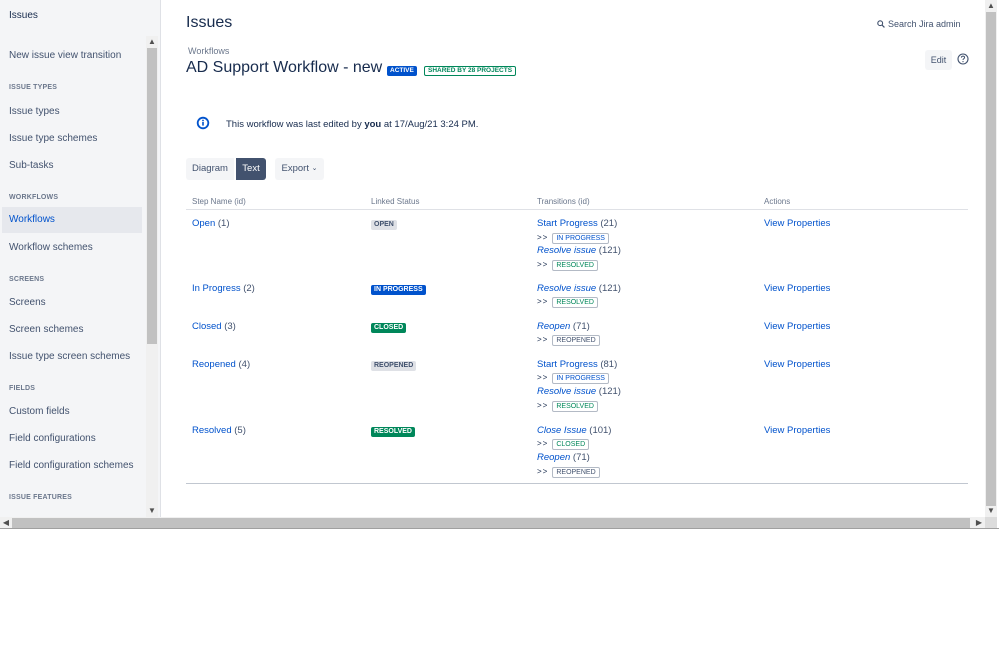  What do you see at coordinates (863, 202) in the screenshot?
I see `column-header-actions: Actions` at bounding box center [863, 202].